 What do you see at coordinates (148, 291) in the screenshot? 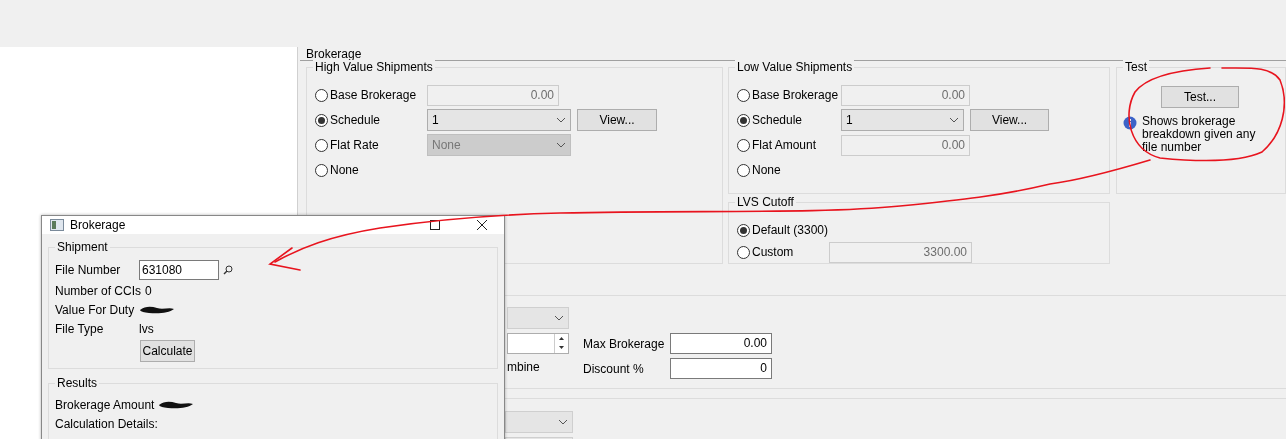
I see `field-value: 0` at bounding box center [148, 291].